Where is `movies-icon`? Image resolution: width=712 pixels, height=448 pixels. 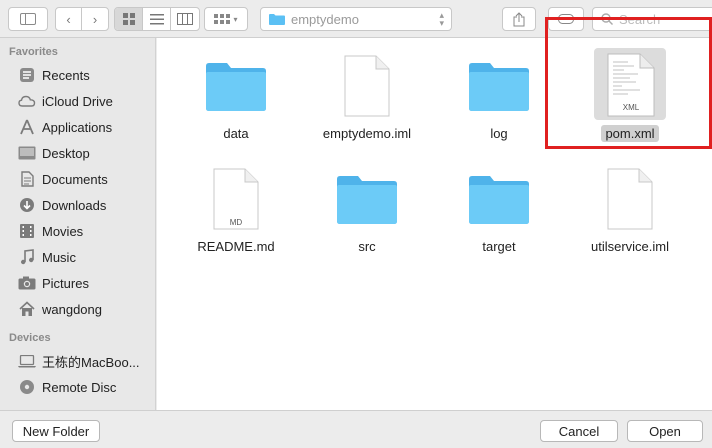
movies-icon is located at coordinates (27, 231).